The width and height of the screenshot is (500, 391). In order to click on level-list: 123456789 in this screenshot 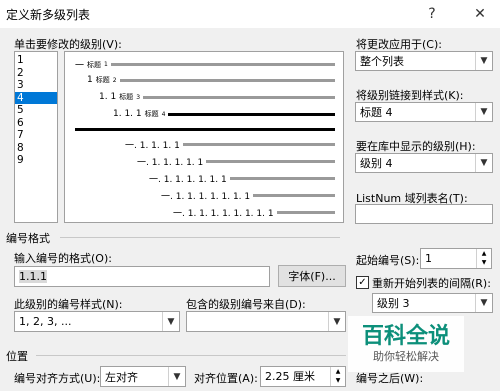, I will do `click(36, 137)`.